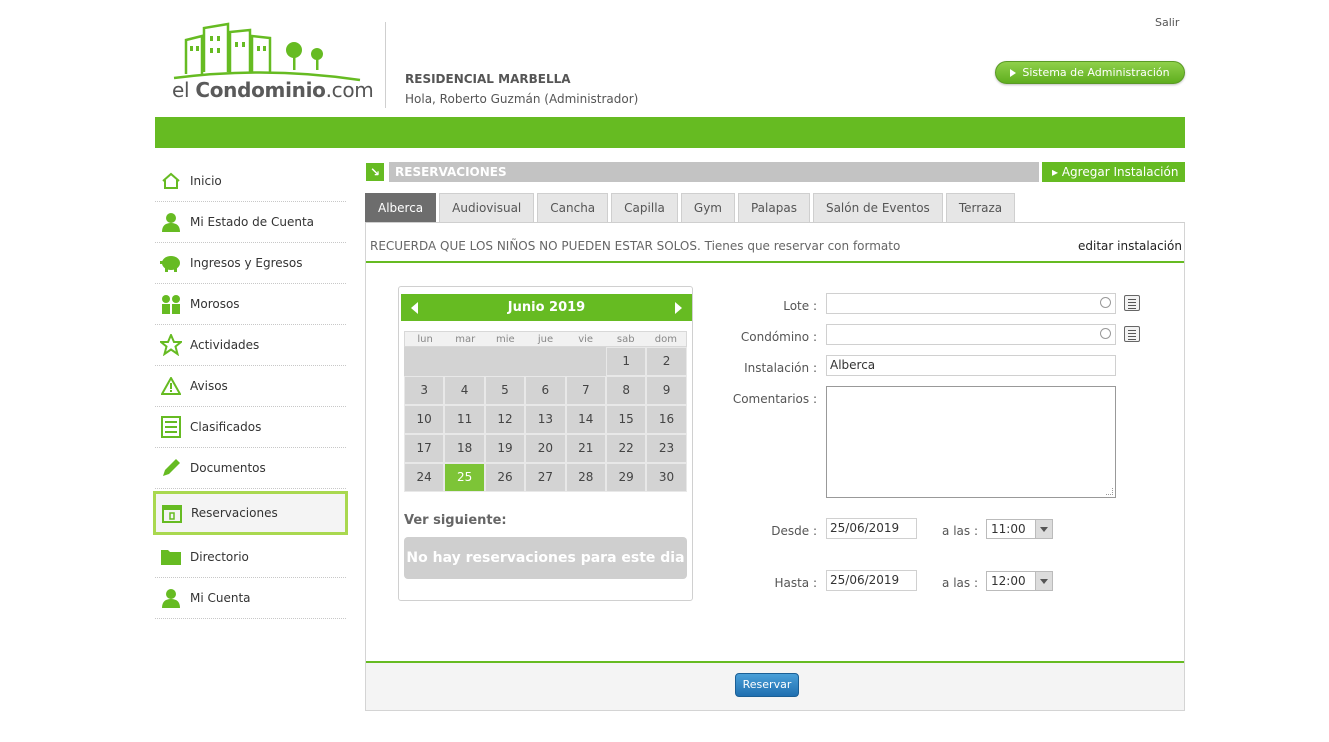  Describe the element at coordinates (424, 448) in the screenshot. I see `calendar-day: 17` at that location.